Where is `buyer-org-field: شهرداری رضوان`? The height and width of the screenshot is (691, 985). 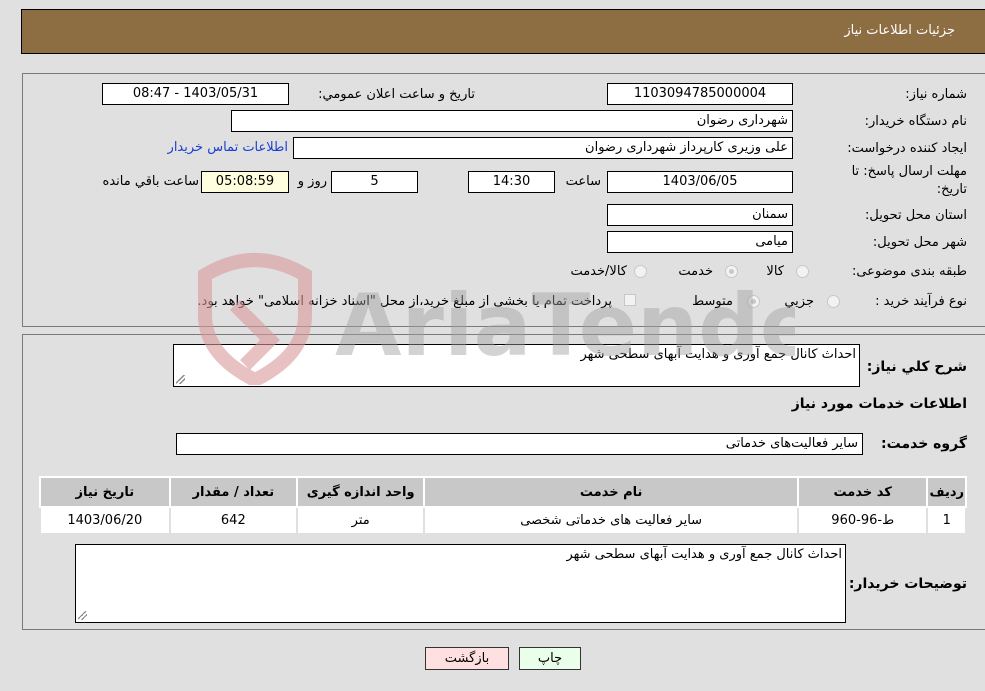 buyer-org-field: شهرداری رضوان is located at coordinates (512, 121).